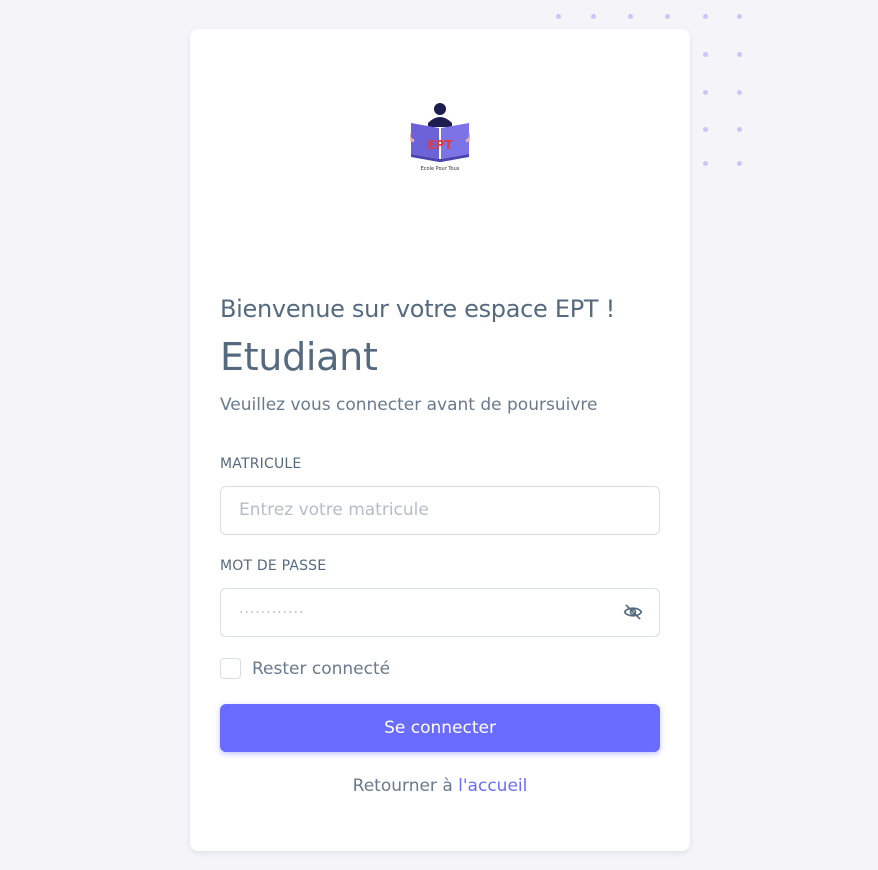 The height and width of the screenshot is (870, 878). I want to click on ept-logo: EPT Ecole Pour Tous, so click(440, 151).